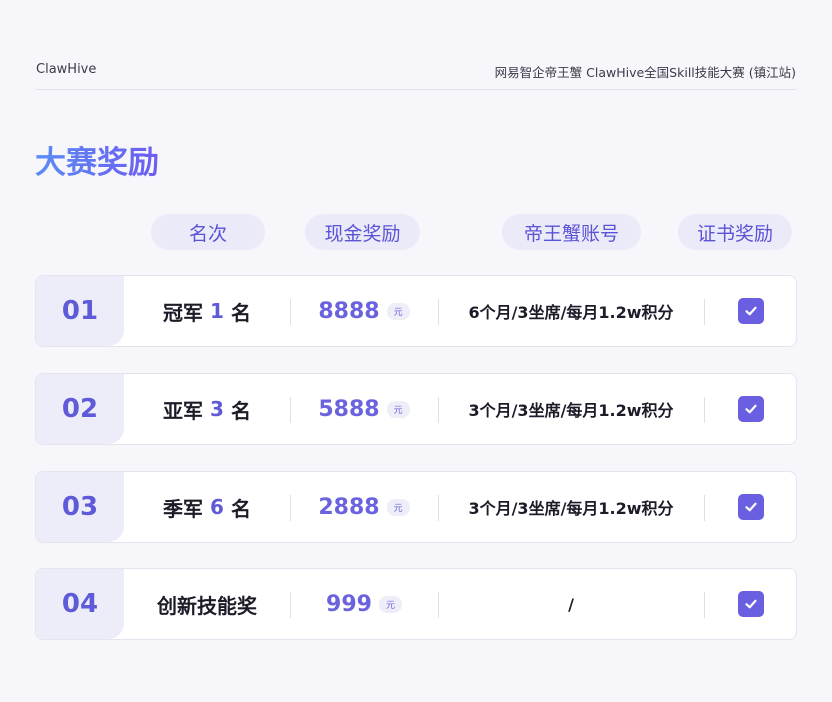  I want to click on place-count: 6, so click(217, 507).